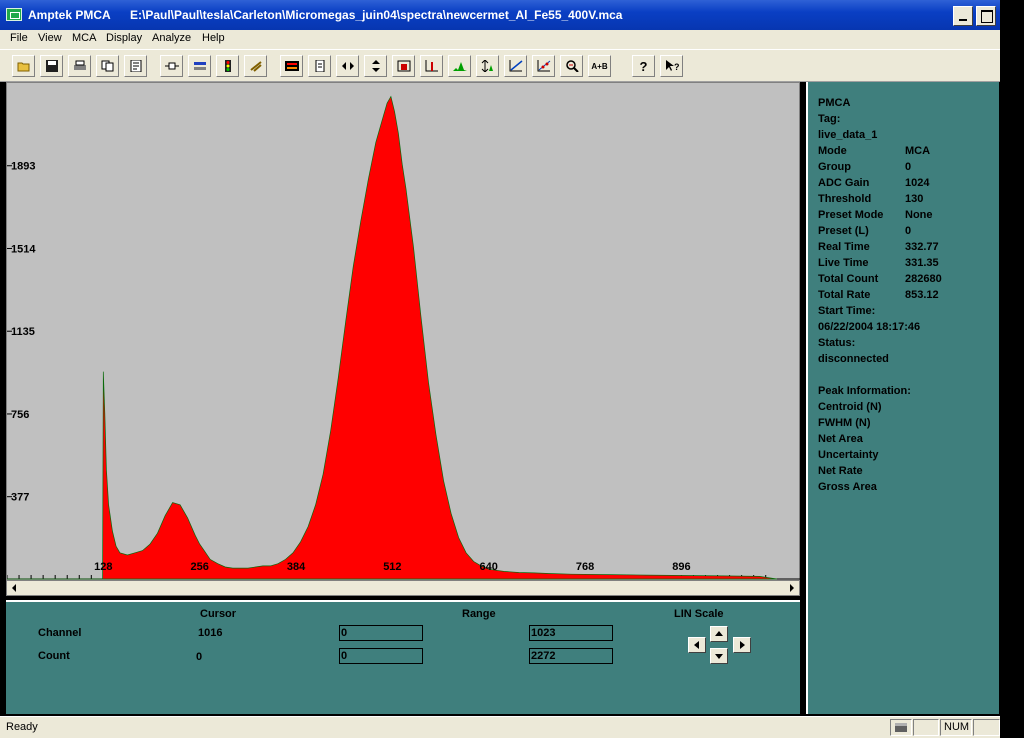  What do you see at coordinates (848, 135) in the screenshot?
I see `tag-value: live_data_1` at bounding box center [848, 135].